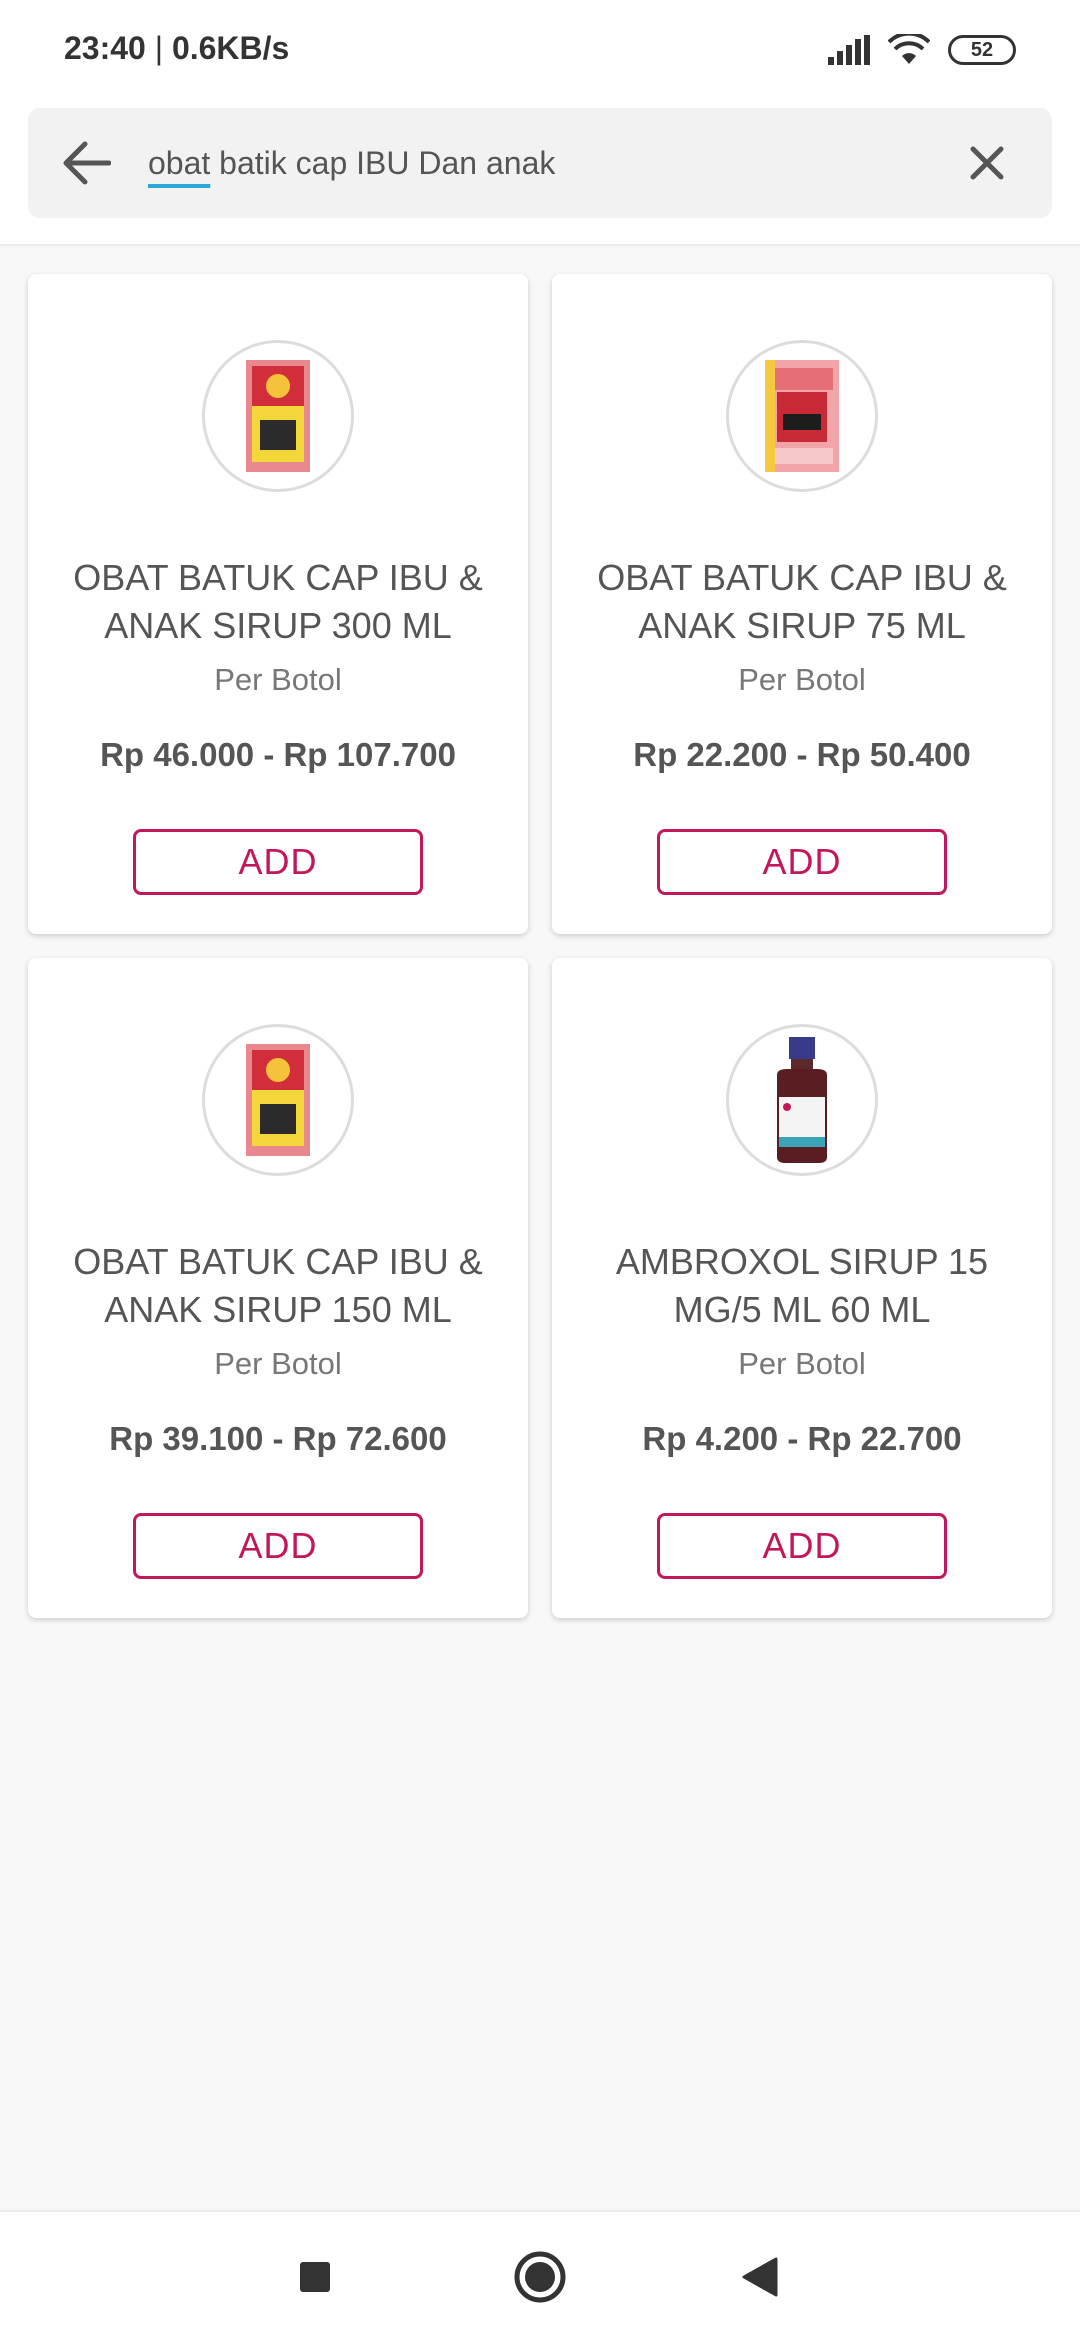  I want to click on square-icon, so click(315, 2277).